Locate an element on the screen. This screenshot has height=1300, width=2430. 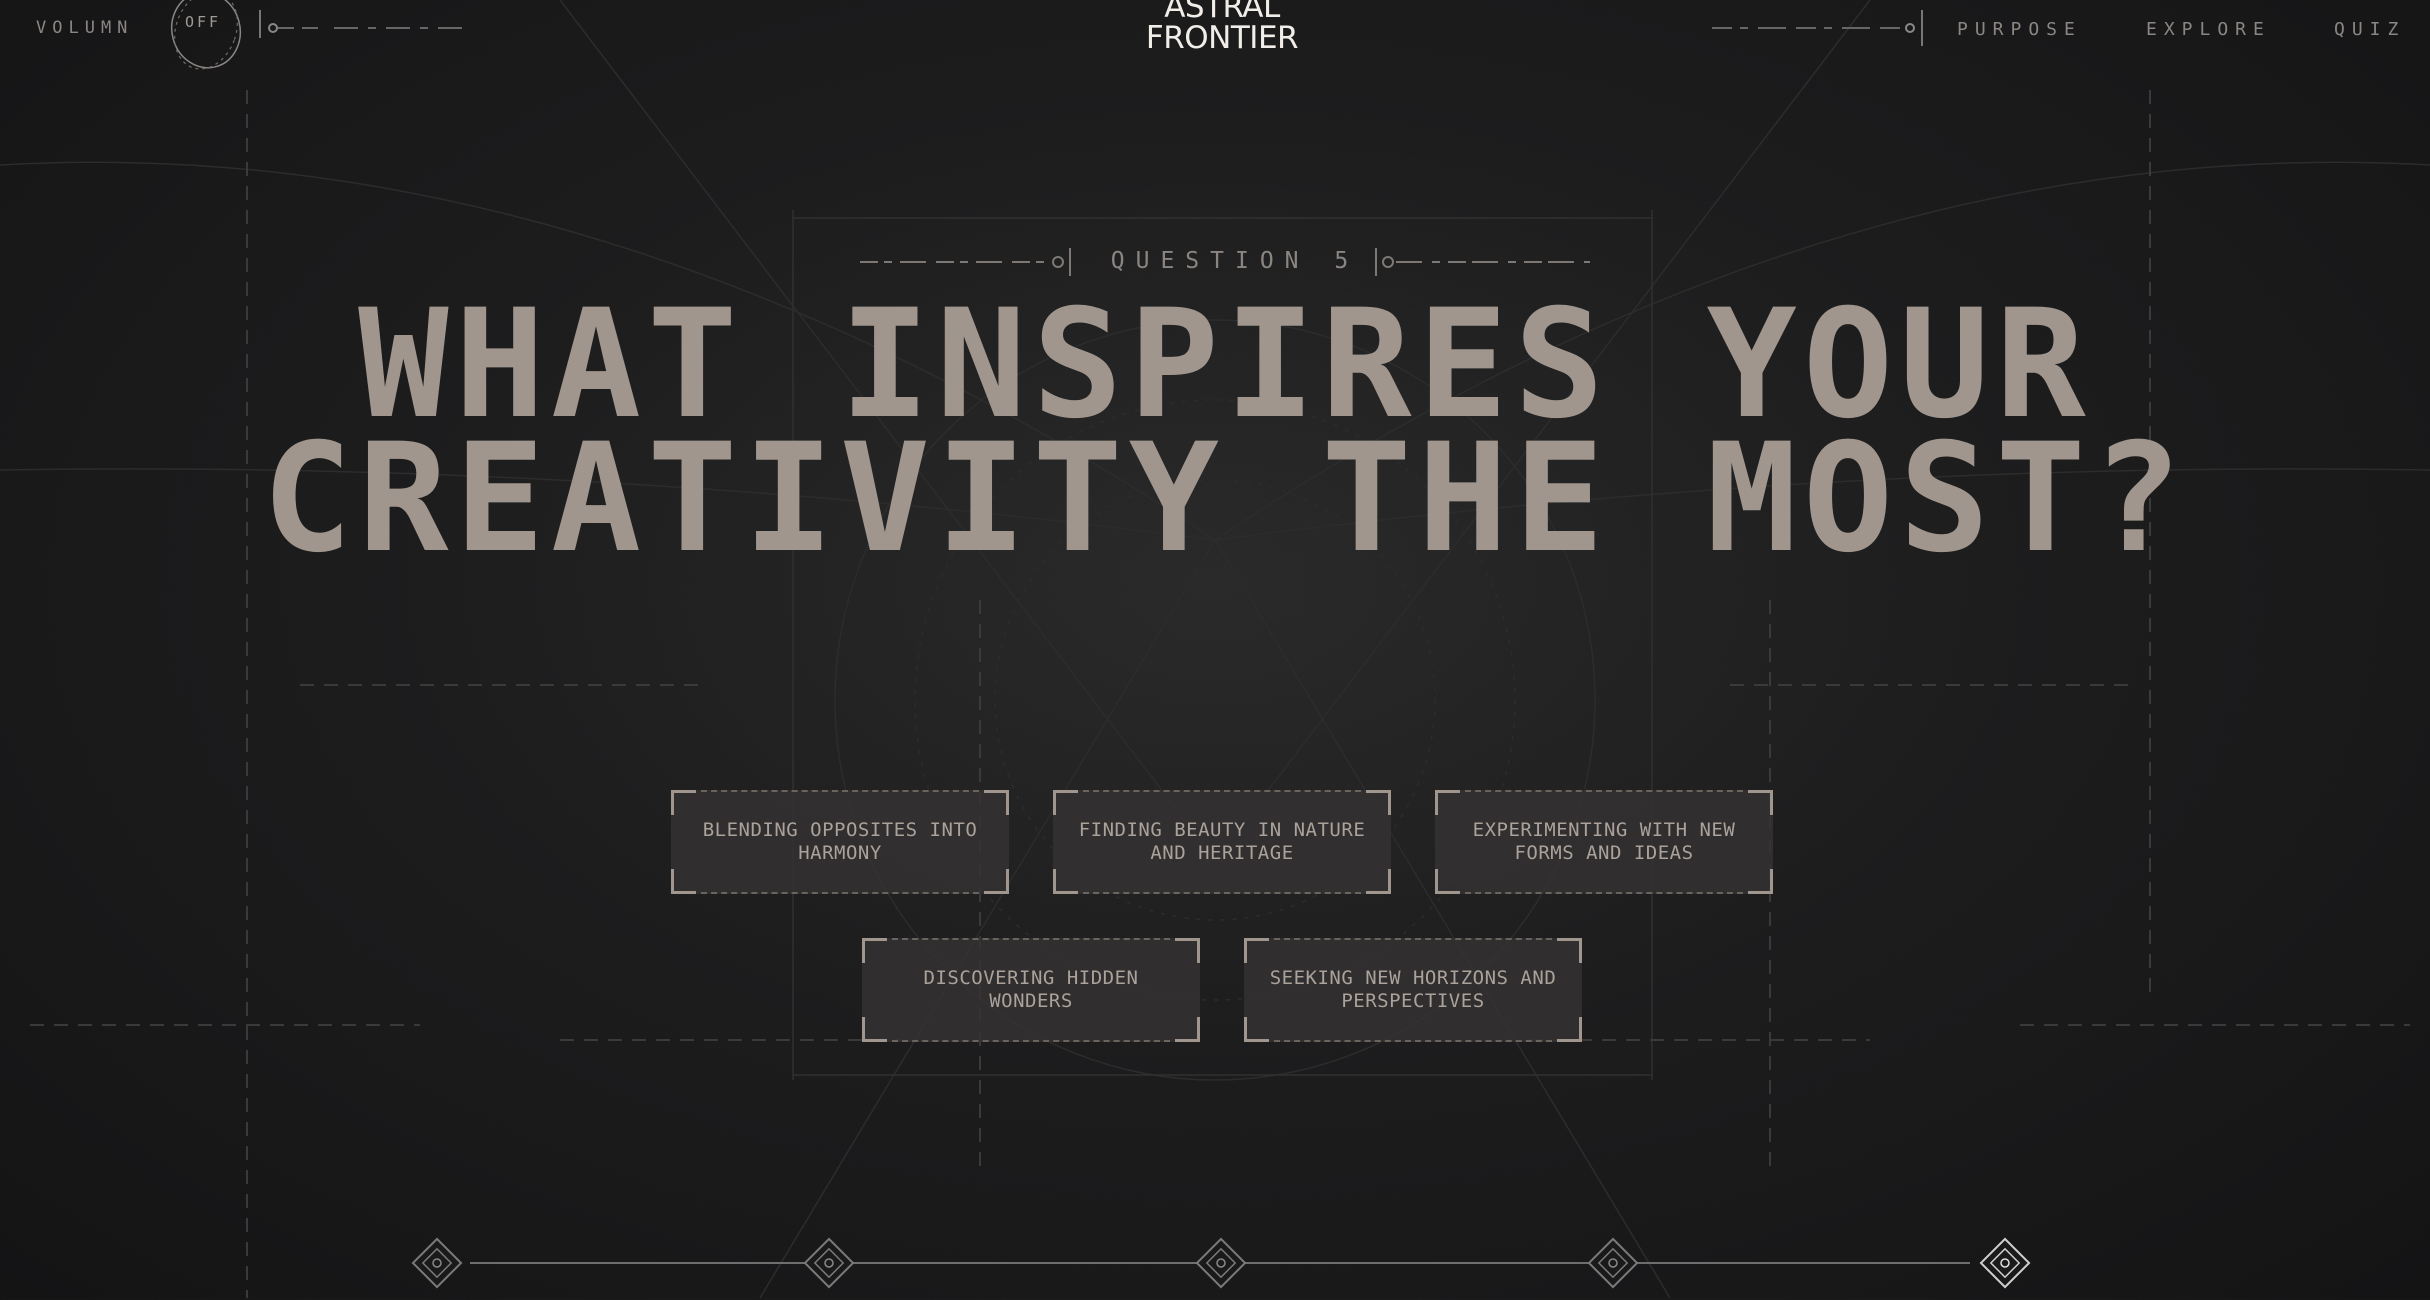
nav-explore: EXPLORE is located at coordinates (2208, 29).